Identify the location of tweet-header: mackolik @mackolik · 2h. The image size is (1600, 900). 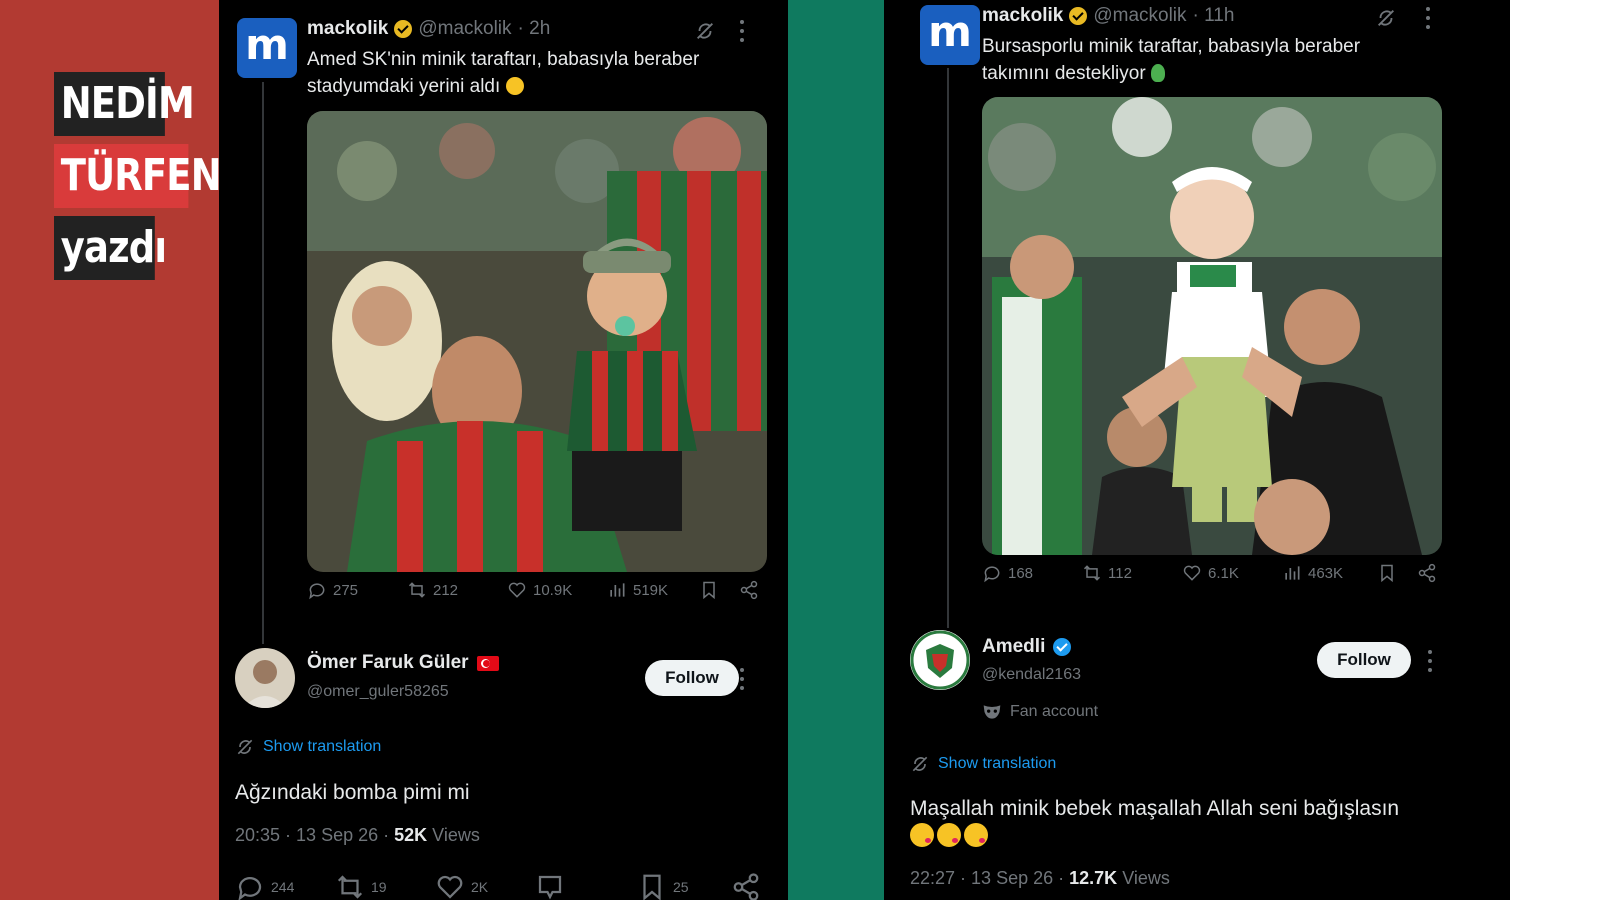
(428, 29).